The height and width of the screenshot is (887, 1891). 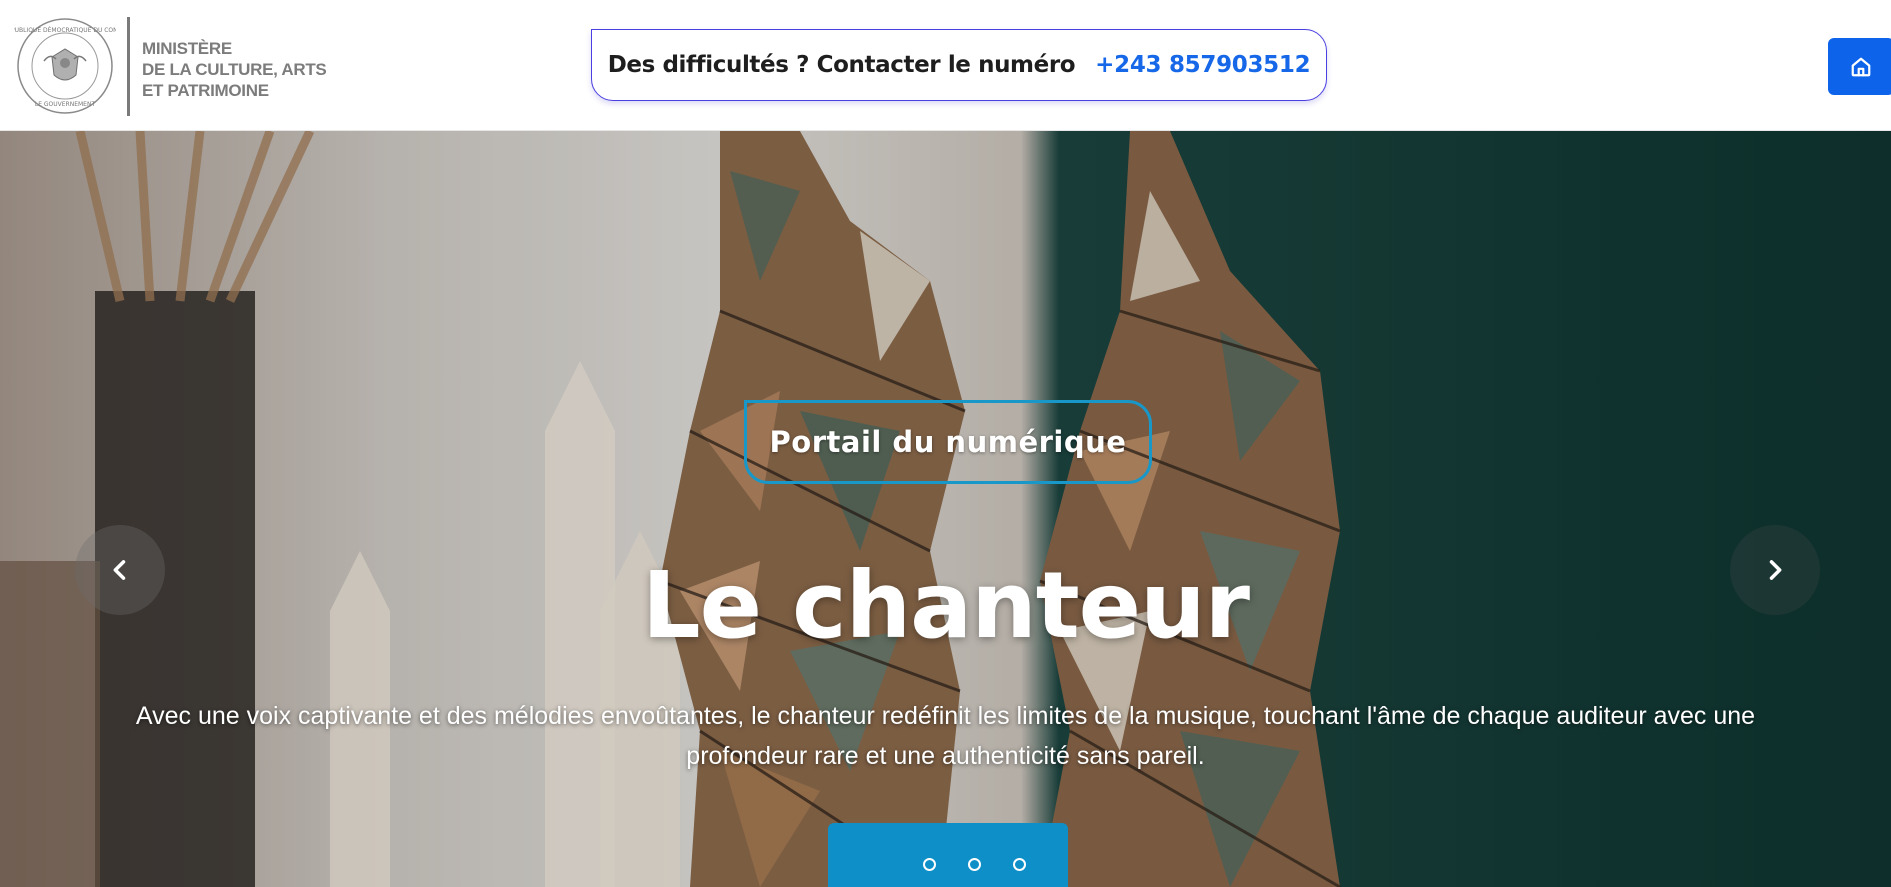 I want to click on chevron-right-icon, so click(x=1775, y=570).